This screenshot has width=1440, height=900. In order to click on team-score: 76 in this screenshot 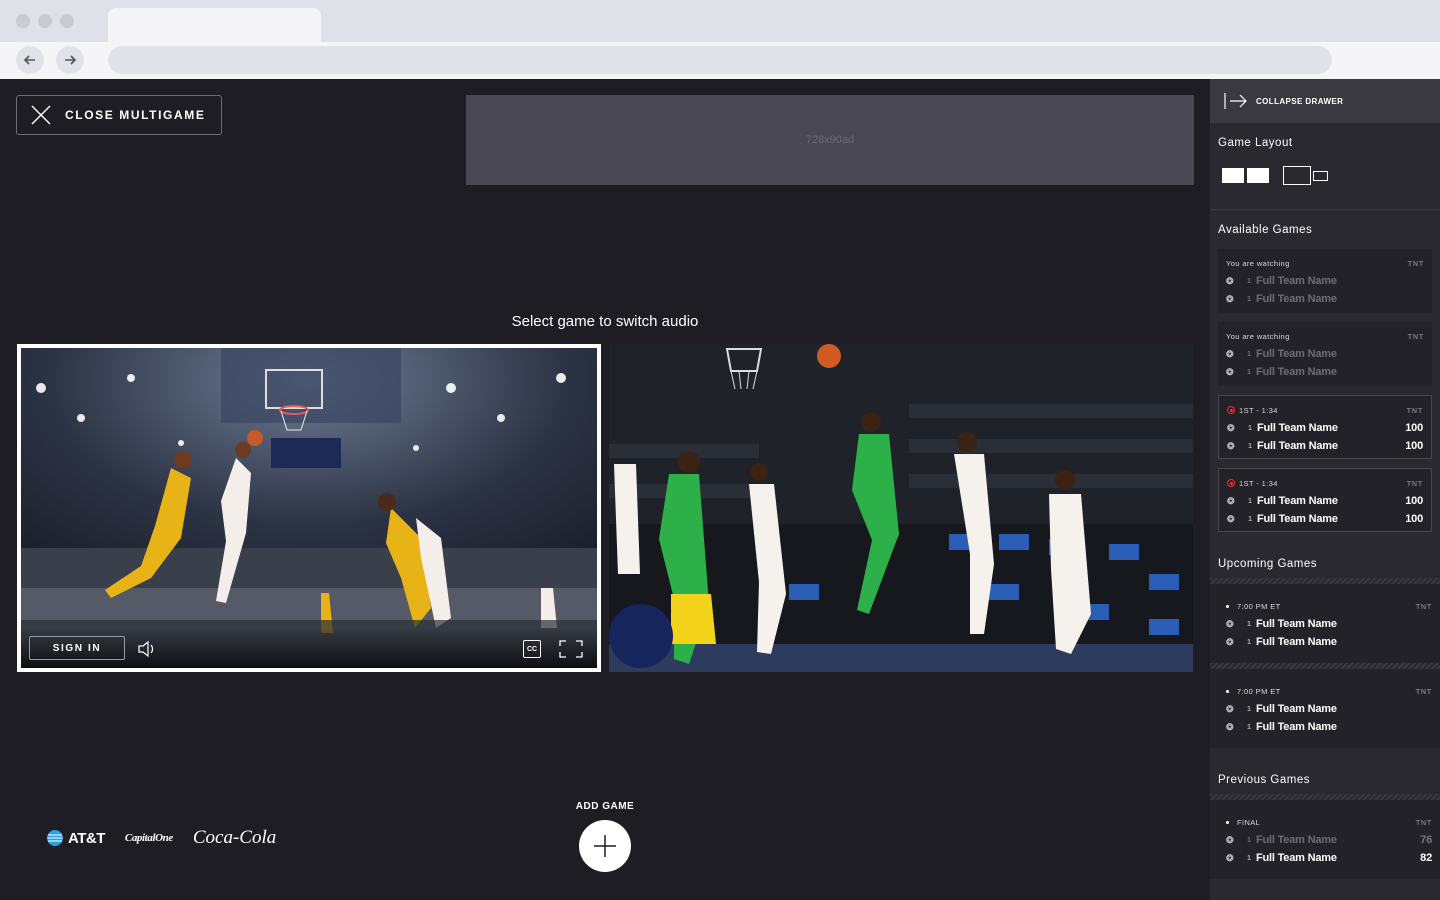, I will do `click(1426, 840)`.